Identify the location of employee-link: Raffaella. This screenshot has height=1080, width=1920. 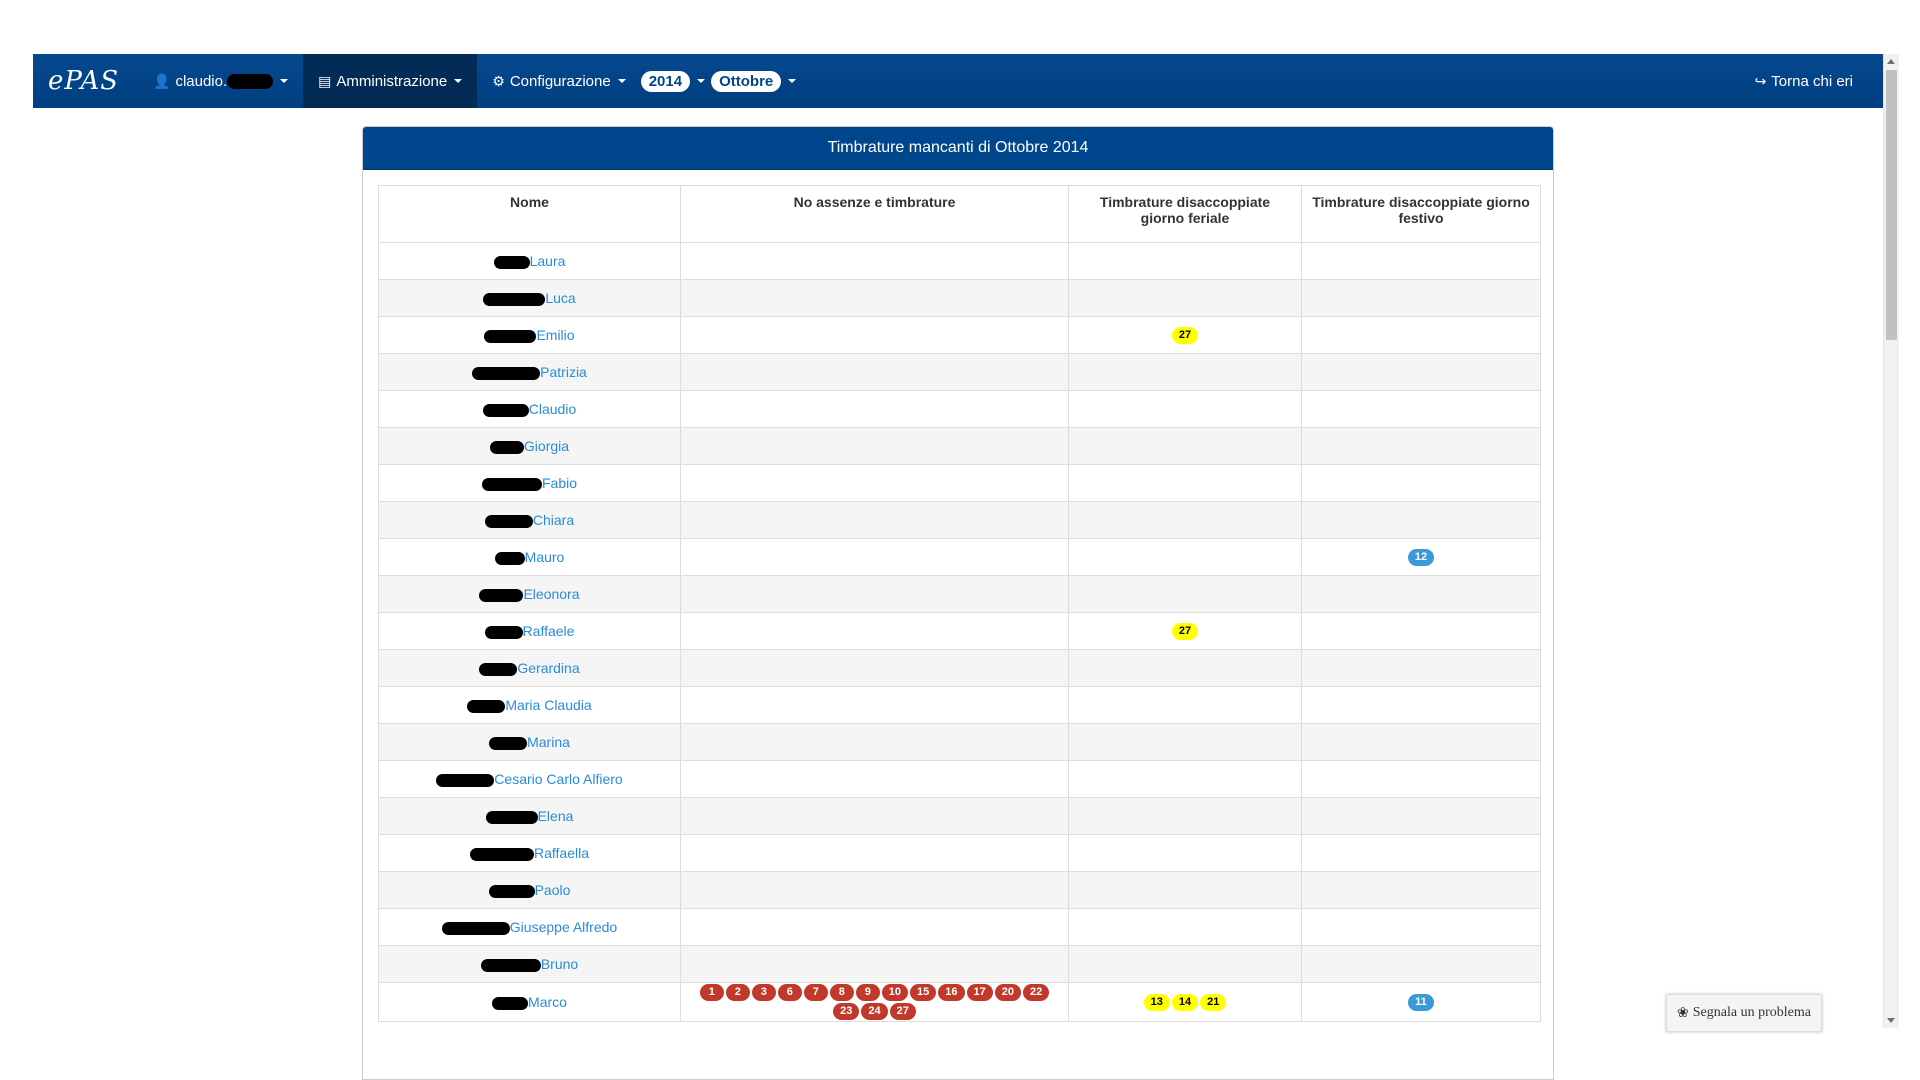
(561, 853).